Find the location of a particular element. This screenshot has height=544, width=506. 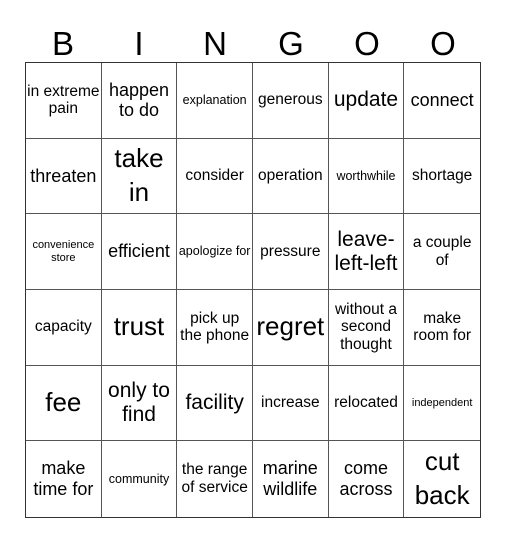

header-letter: N is located at coordinates (215, 43).